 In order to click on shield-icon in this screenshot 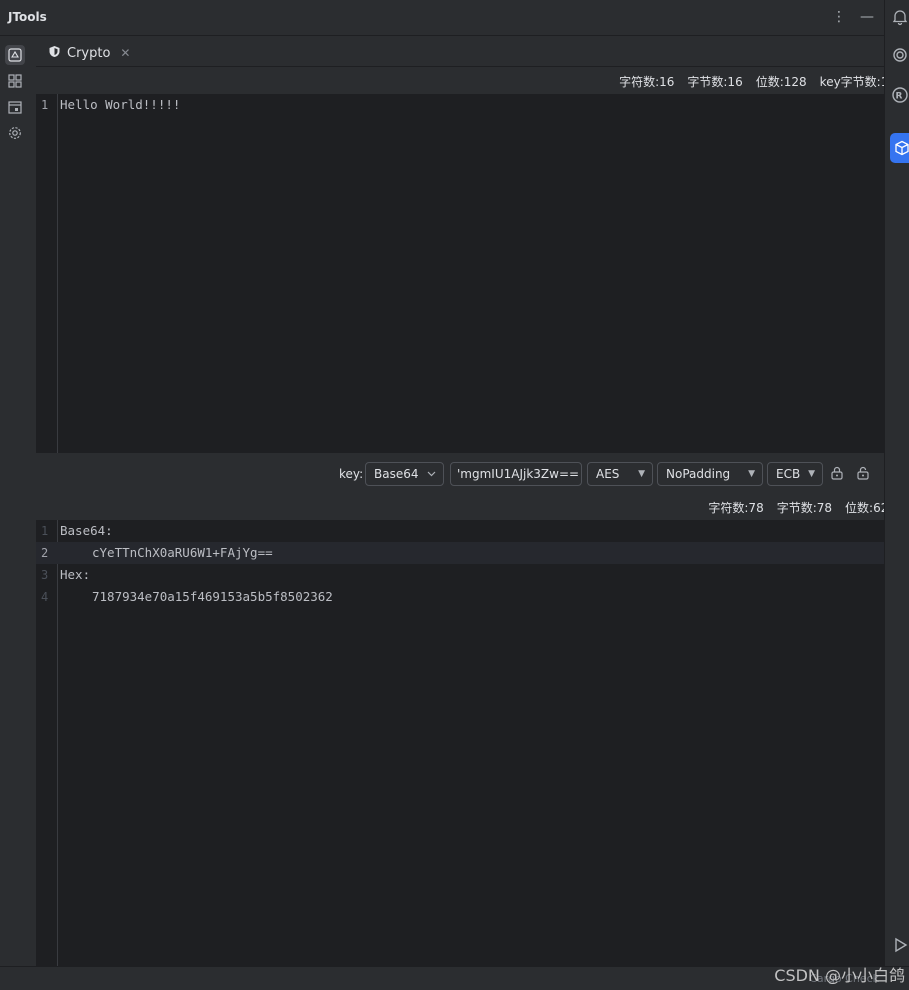, I will do `click(54, 53)`.